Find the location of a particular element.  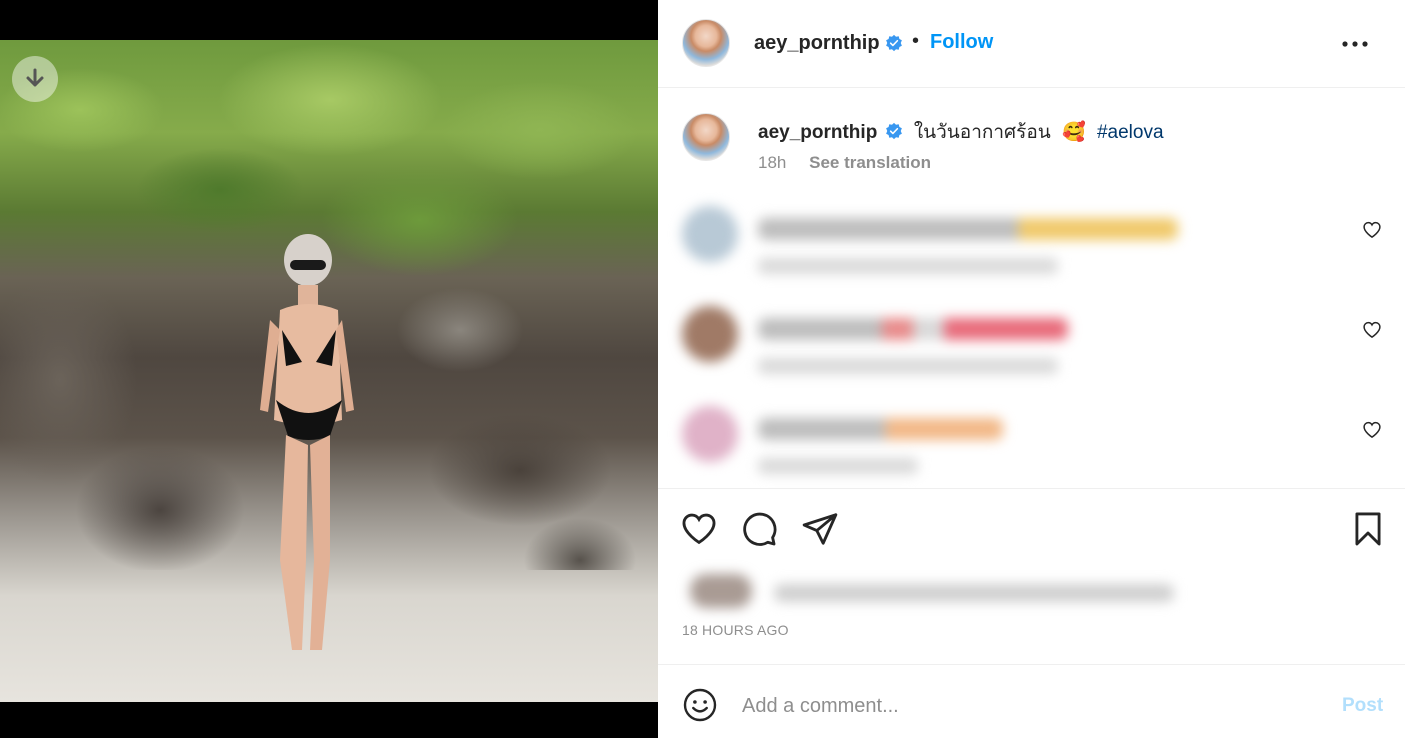

heart-icon is located at coordinates (699, 529).